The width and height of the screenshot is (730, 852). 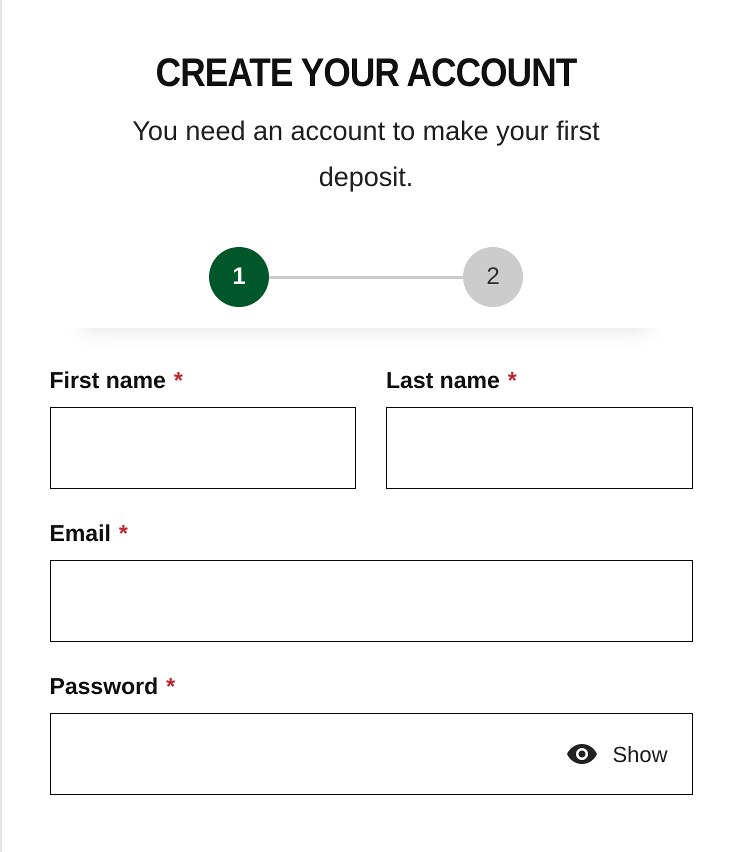 What do you see at coordinates (582, 754) in the screenshot?
I see `eye-icon` at bounding box center [582, 754].